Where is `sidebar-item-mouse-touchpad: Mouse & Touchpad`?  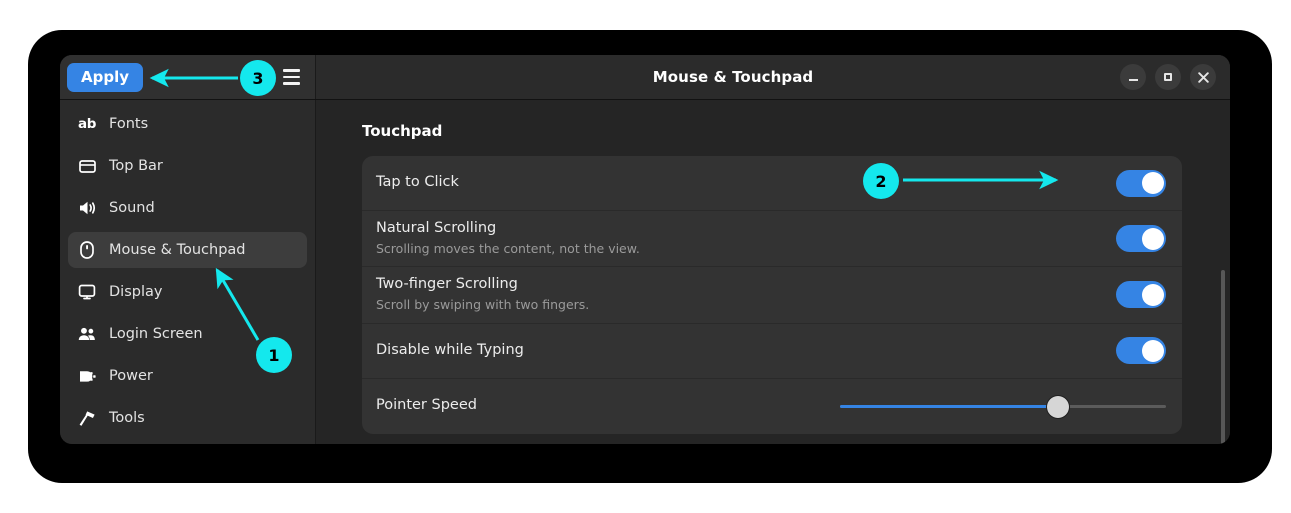
sidebar-item-mouse-touchpad: Mouse & Touchpad is located at coordinates (187, 250).